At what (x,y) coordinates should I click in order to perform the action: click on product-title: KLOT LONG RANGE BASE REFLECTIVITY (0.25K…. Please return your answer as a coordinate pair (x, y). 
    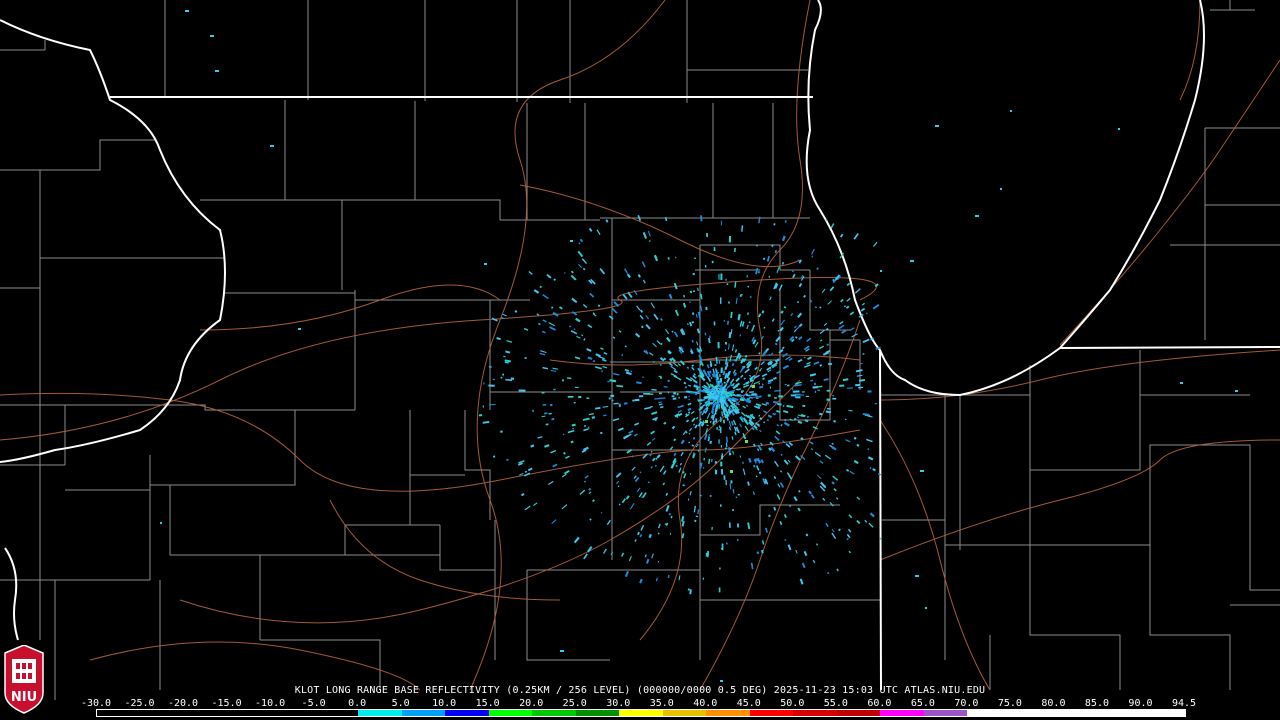
    Looking at the image, I should click on (531, 690).